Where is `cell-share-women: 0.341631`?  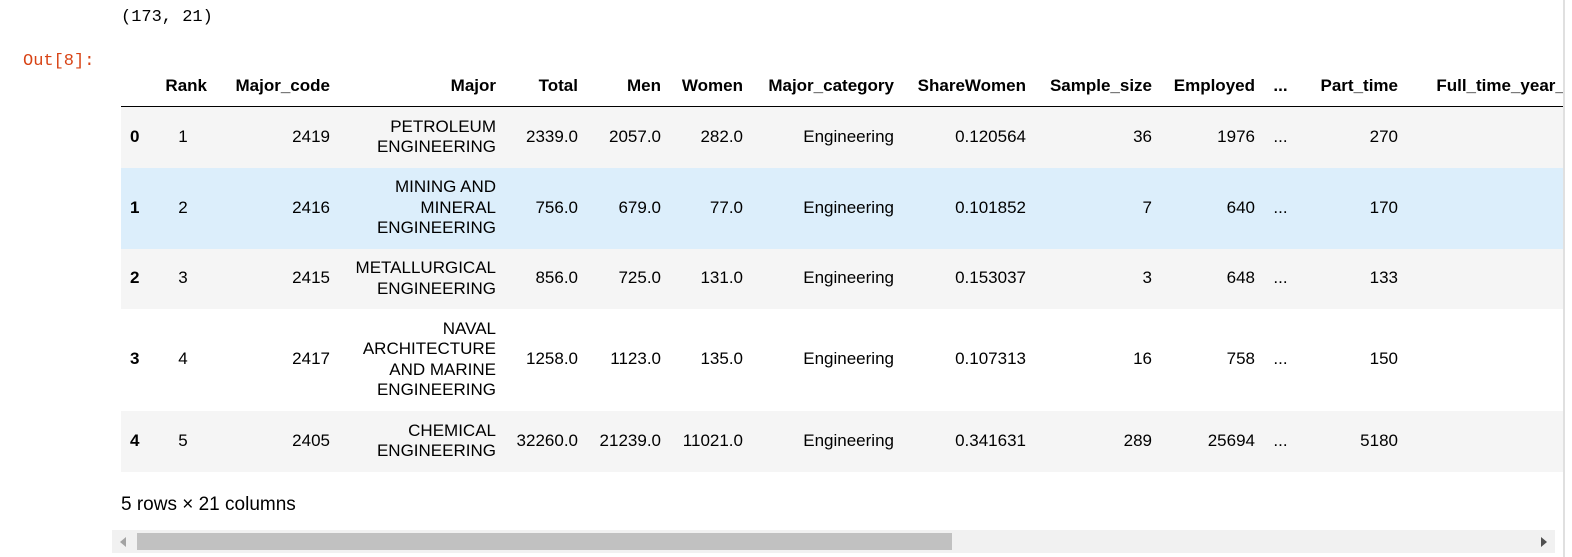
cell-share-women: 0.341631 is located at coordinates (968, 441).